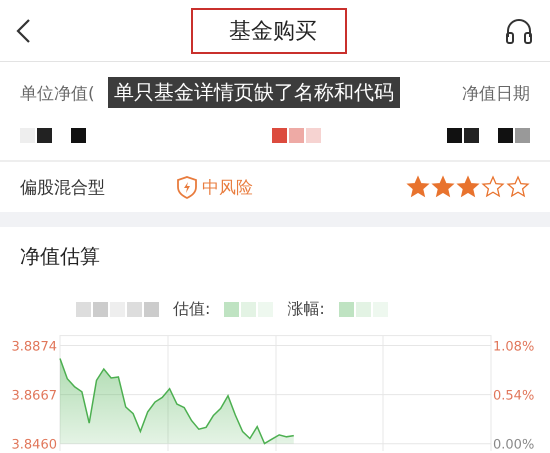 This screenshot has width=550, height=453. What do you see at coordinates (34, 444) in the screenshot?
I see `y-axis-label: 3.8460` at bounding box center [34, 444].